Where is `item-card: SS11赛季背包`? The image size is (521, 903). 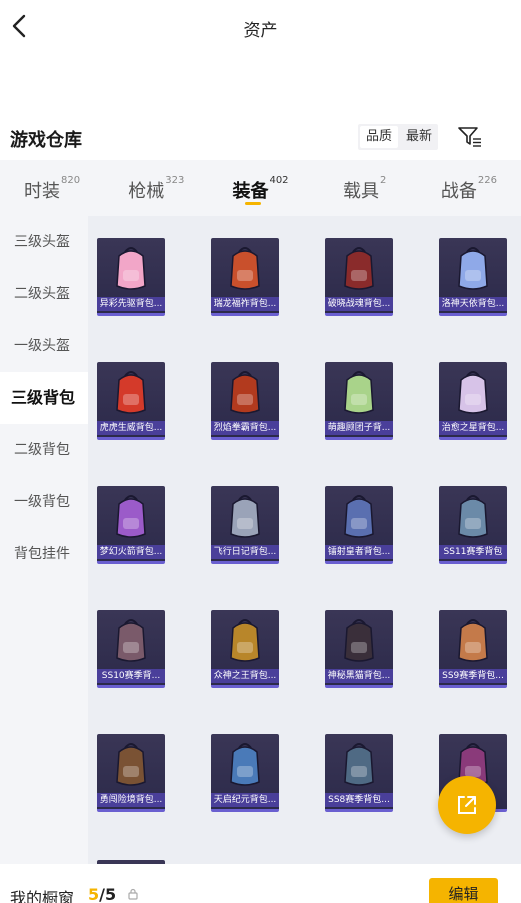
item-card: SS11赛季背包 is located at coordinates (473, 525).